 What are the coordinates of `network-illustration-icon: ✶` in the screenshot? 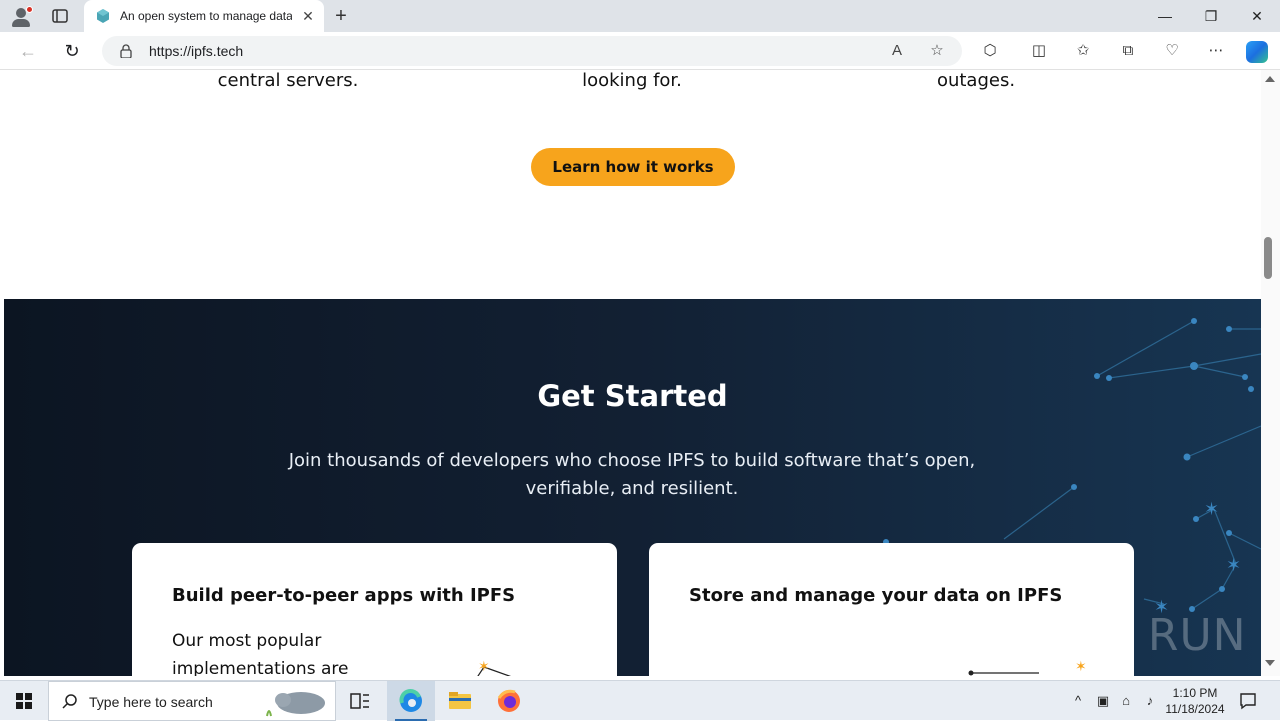 It's located at (494, 667).